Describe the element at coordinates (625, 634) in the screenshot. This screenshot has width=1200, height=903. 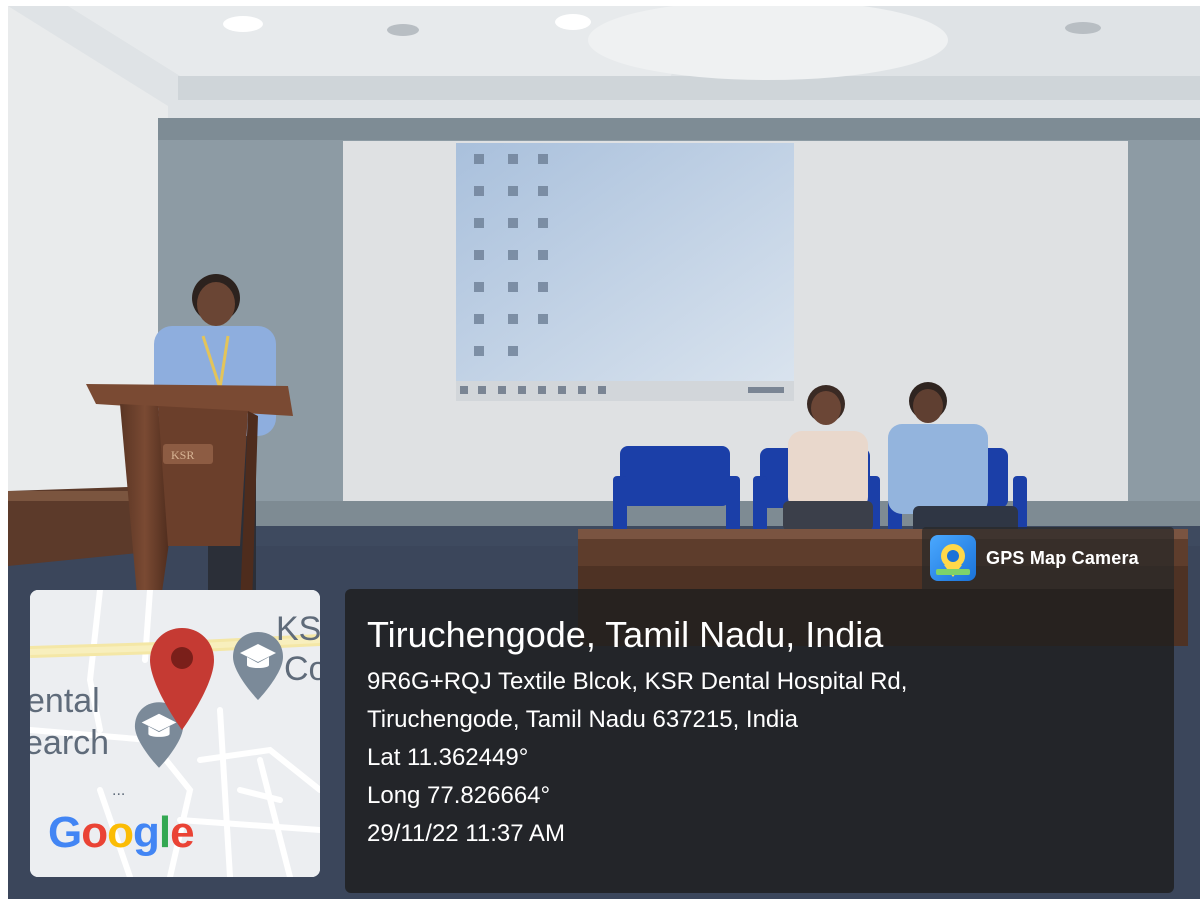
I see `location-title: Tiruchengode, Tamil Nadu, India` at that location.